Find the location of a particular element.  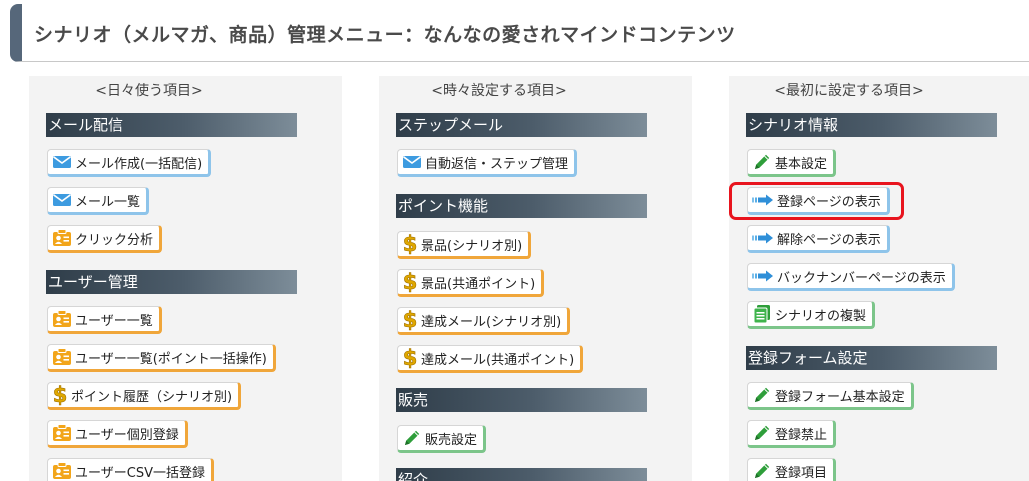

menu-item-mail-list: メール一覧 is located at coordinates (98, 201).